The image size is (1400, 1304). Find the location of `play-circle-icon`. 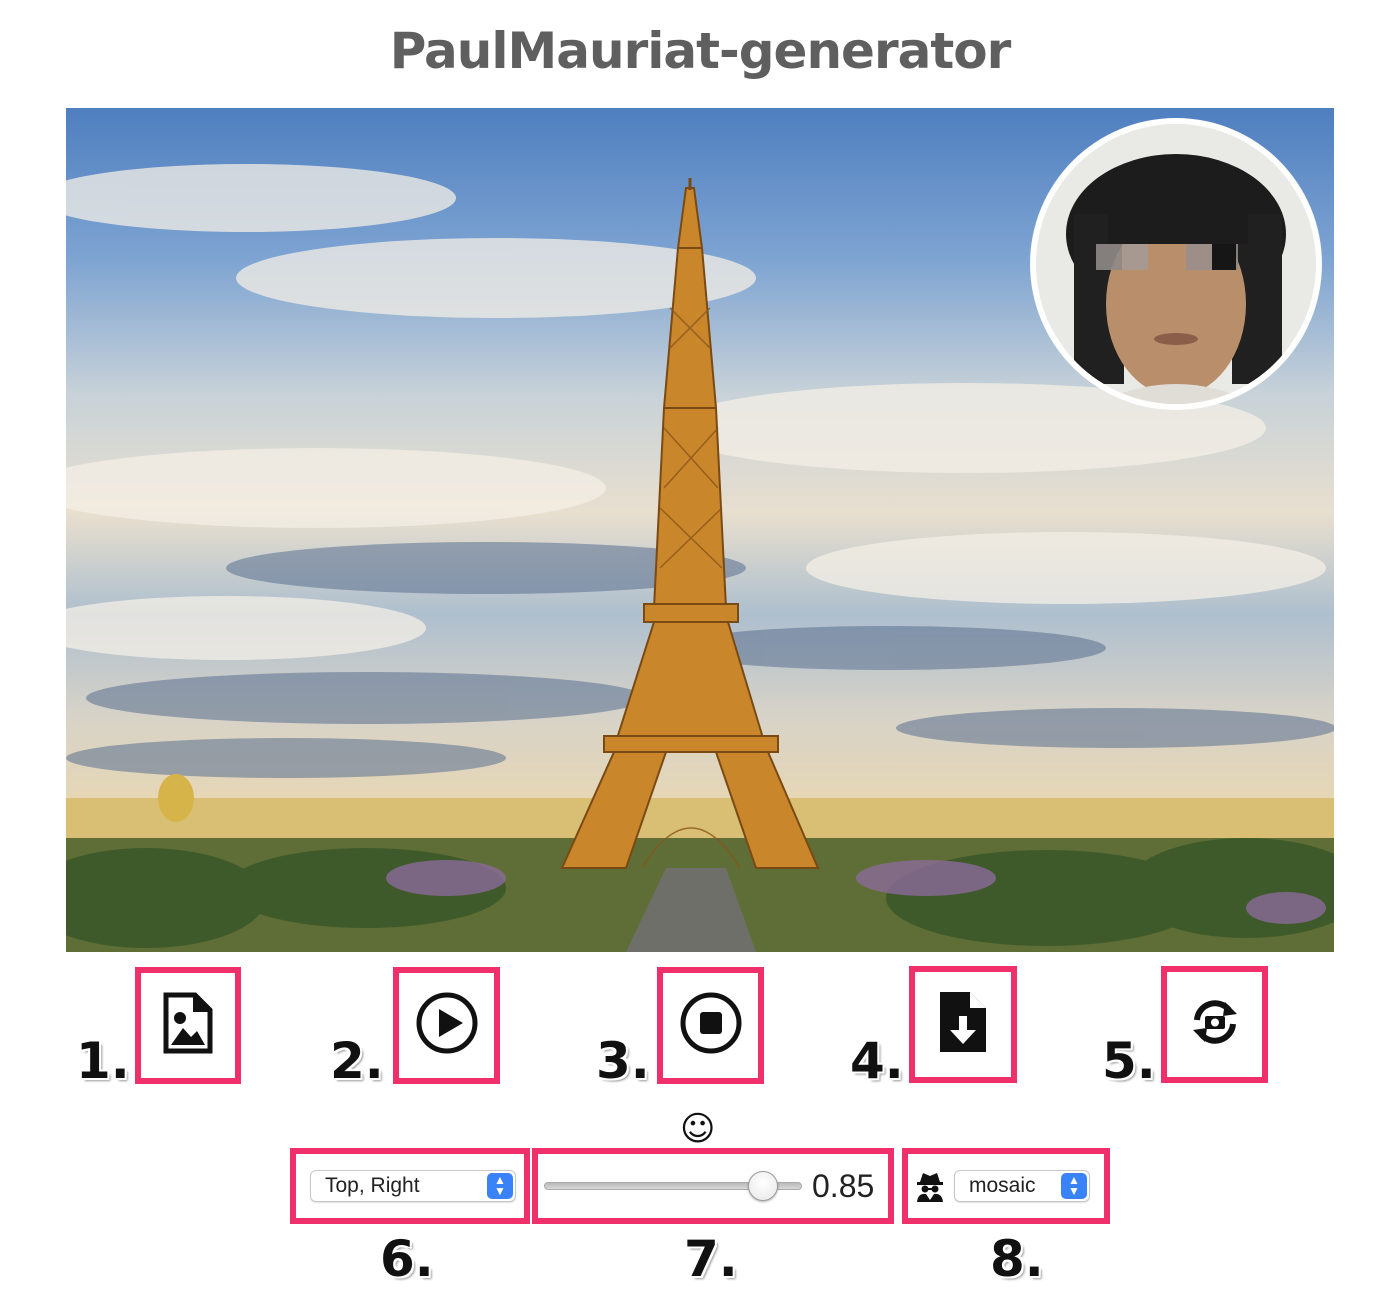

play-circle-icon is located at coordinates (447, 1025).